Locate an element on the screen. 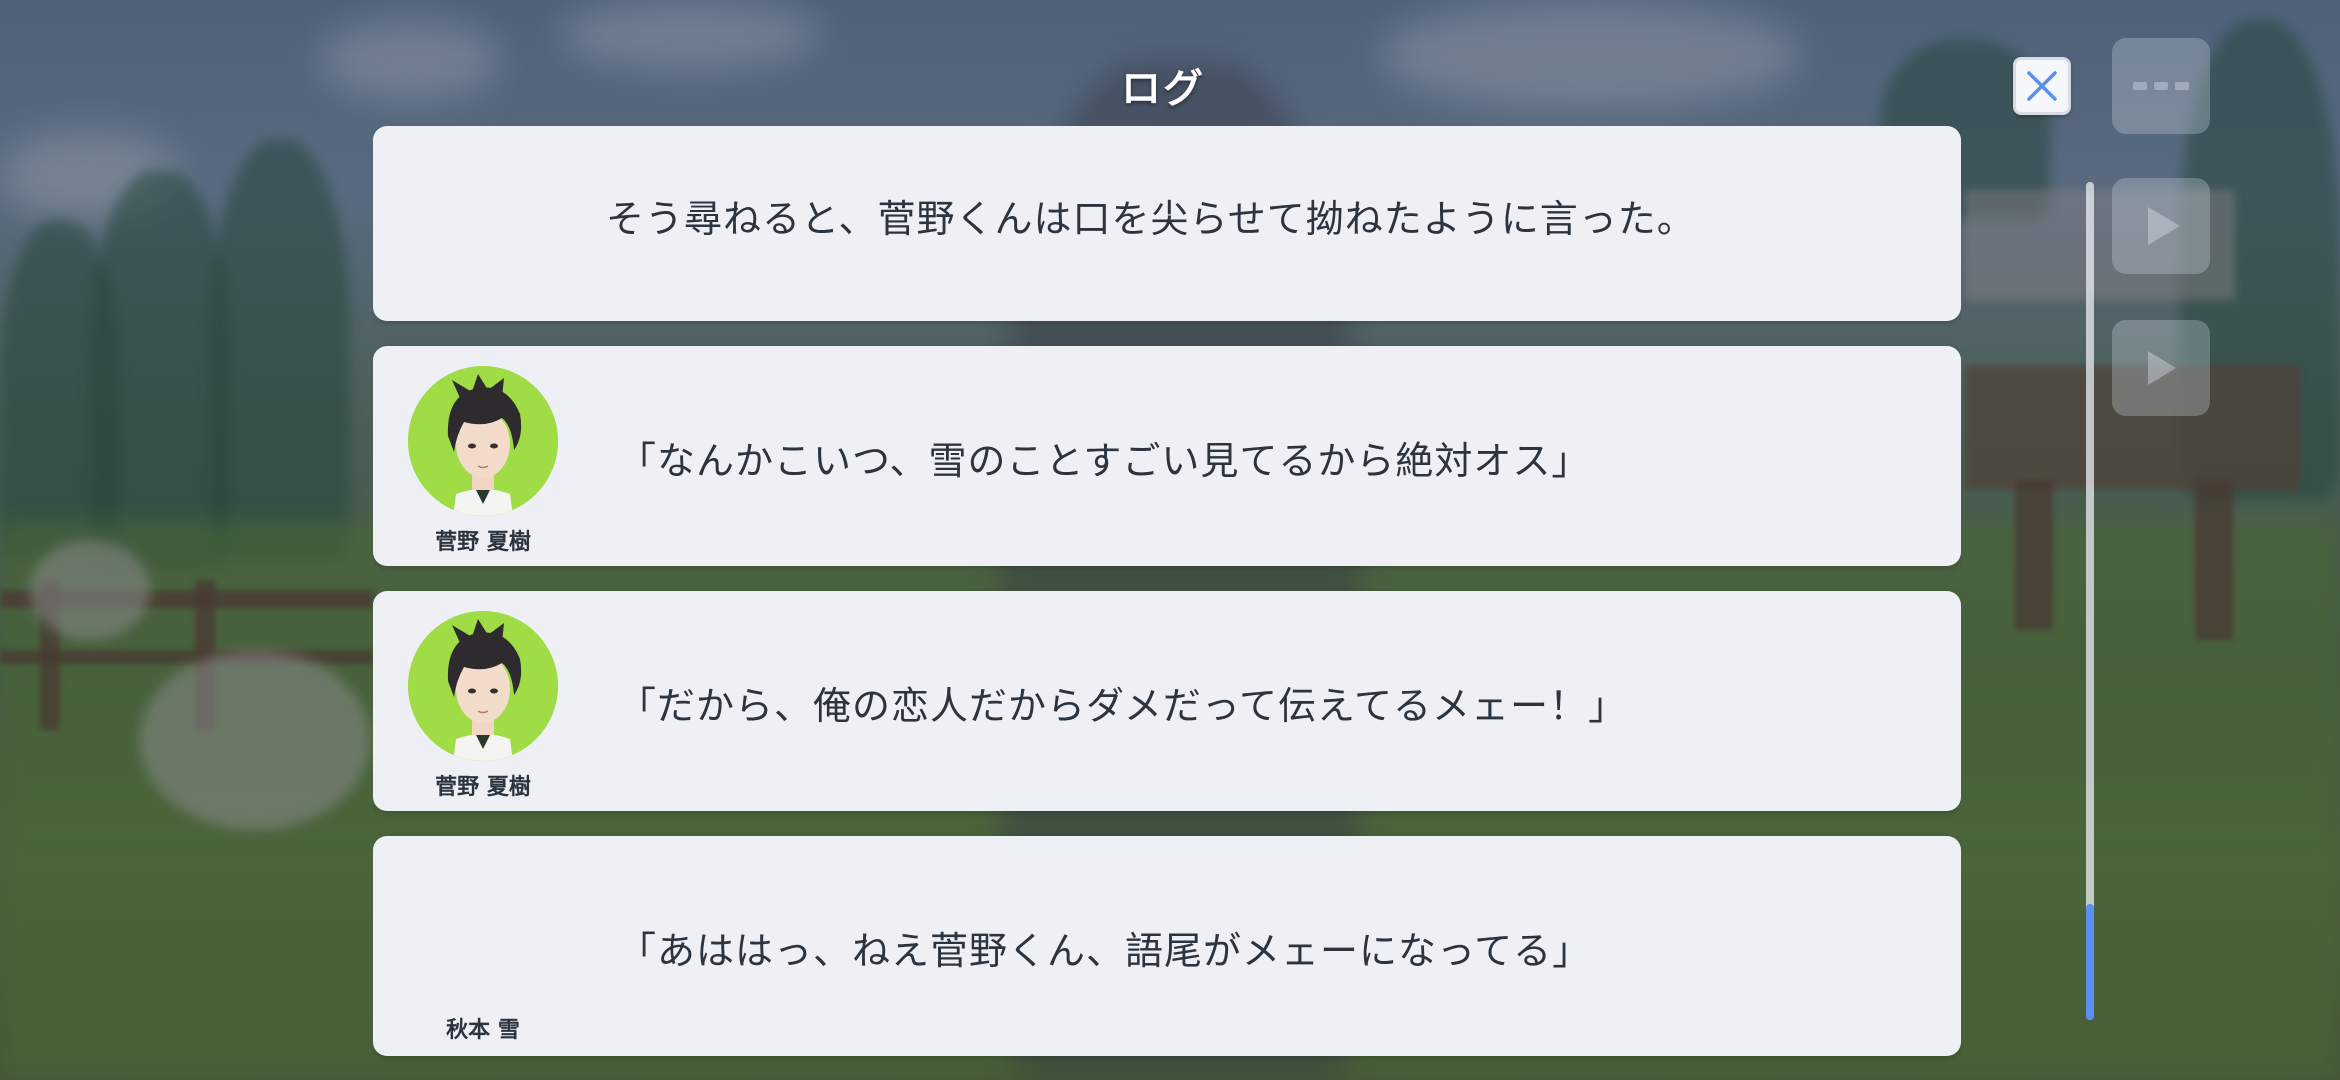 The height and width of the screenshot is (1080, 2340). log-entry-text: 「あははっ、ねえ菅野くん、語尾がメェーになってる」 is located at coordinates (1105, 951).